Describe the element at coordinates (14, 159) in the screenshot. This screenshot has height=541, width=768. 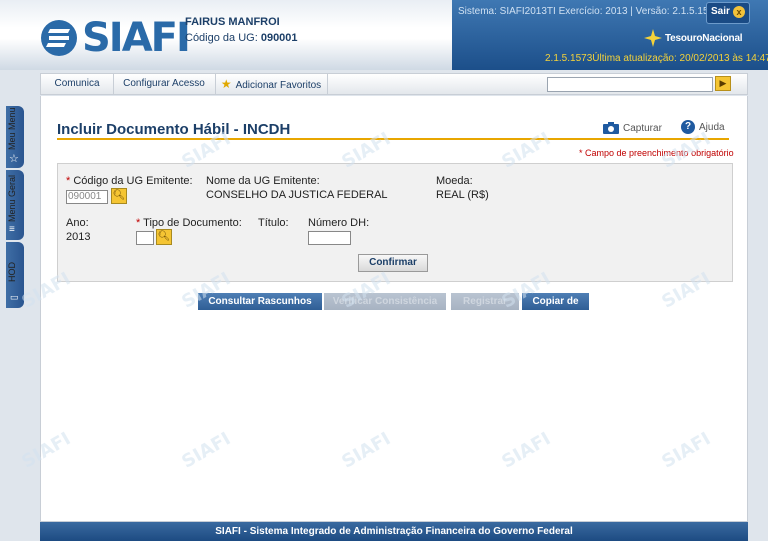
I see `star-icon: ☆` at that location.